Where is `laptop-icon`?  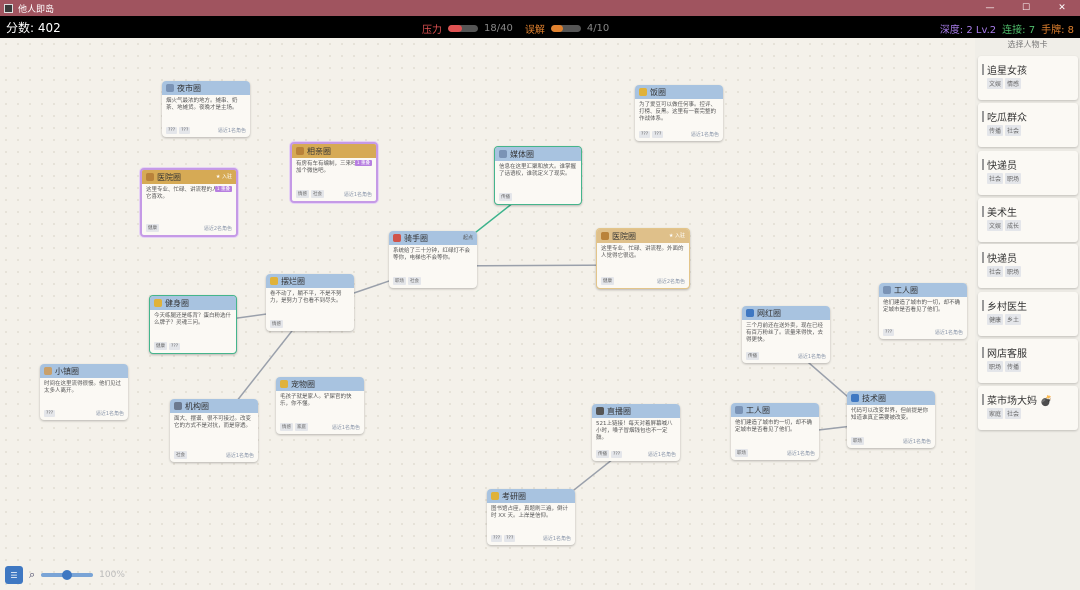 laptop-icon is located at coordinates (855, 398).